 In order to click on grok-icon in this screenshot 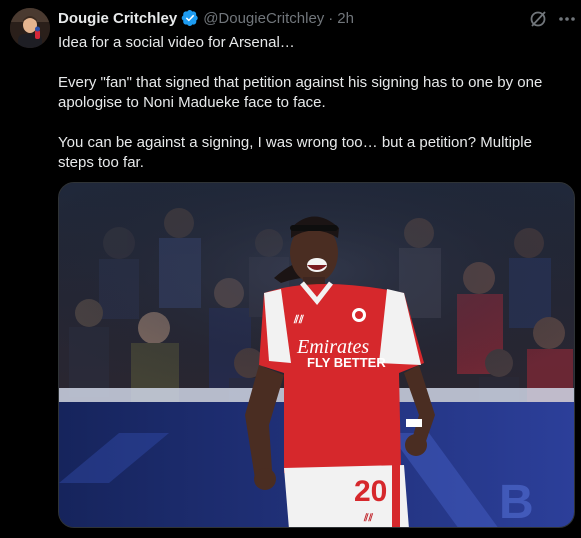, I will do `click(538, 19)`.